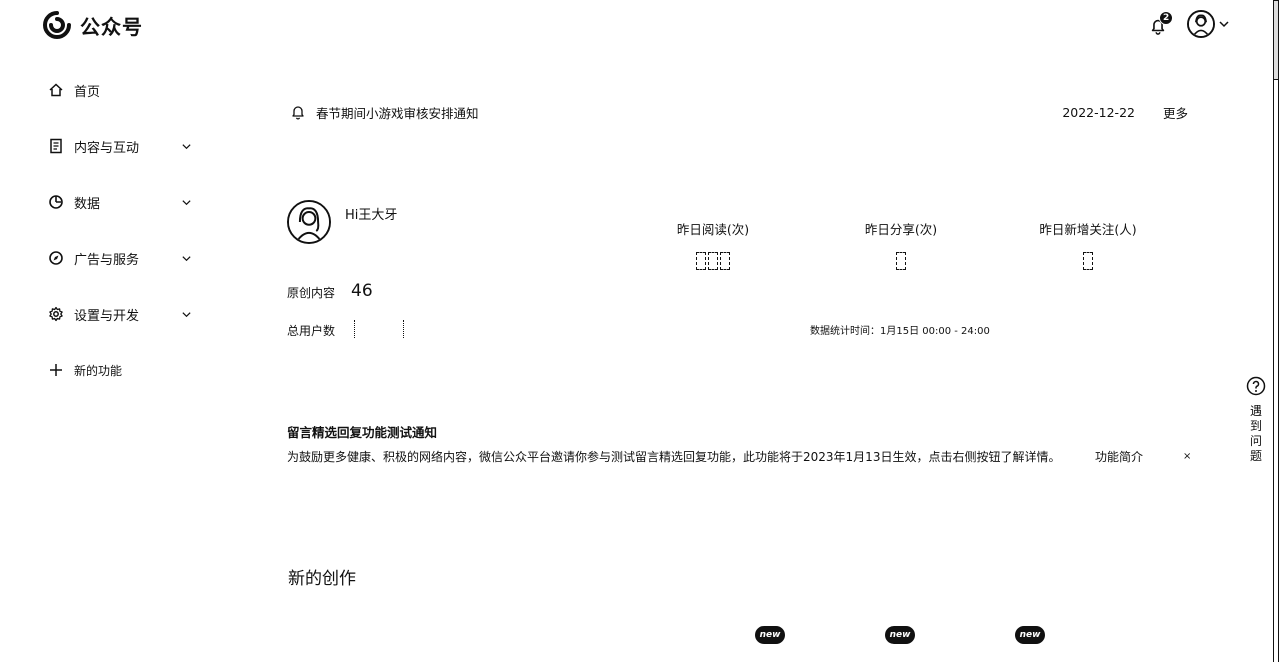  I want to click on sidebar-item-ads: 广告与服务, so click(123, 258).